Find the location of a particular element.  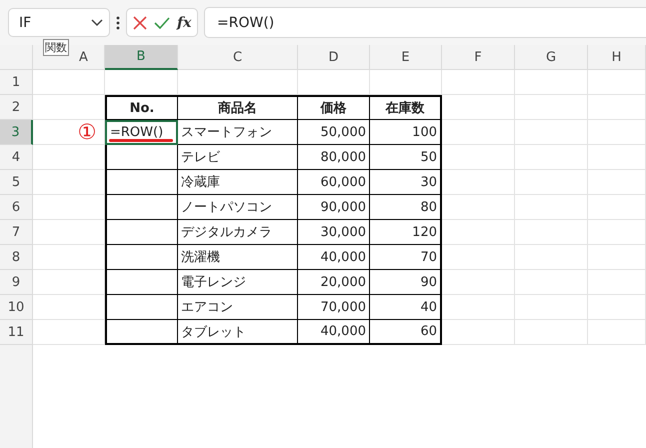

table-cell: スマートフォン is located at coordinates (238, 132).